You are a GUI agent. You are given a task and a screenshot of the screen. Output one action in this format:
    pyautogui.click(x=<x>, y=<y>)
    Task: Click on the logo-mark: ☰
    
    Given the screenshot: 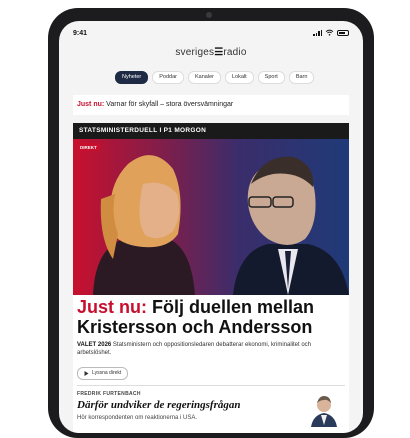 What is the action you would take?
    pyautogui.click(x=219, y=52)
    